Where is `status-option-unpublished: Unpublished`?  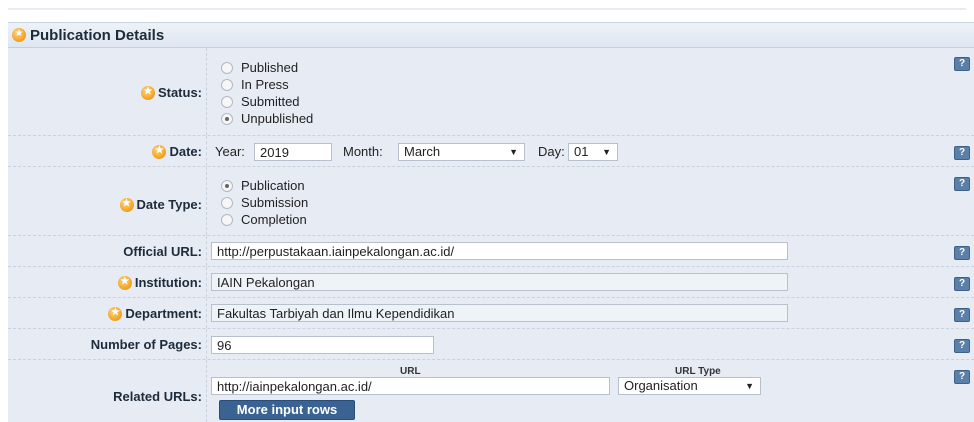
status-option-unpublished: Unpublished is located at coordinates (267, 118).